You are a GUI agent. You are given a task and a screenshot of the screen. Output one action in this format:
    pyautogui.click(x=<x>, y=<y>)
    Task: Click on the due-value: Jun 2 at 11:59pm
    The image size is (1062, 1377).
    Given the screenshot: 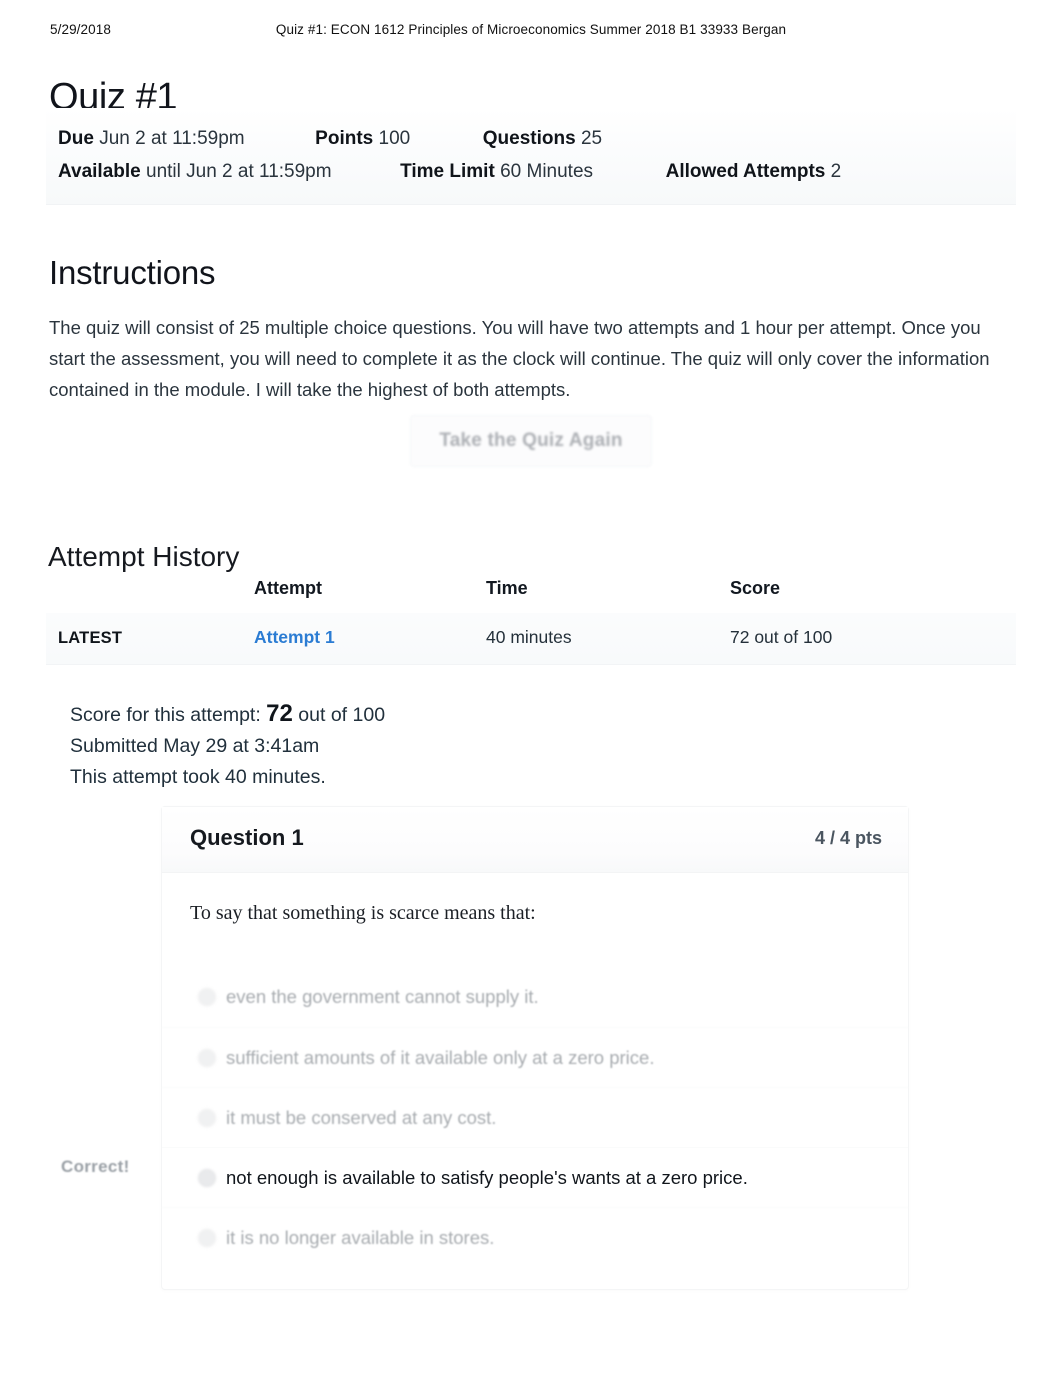 What is the action you would take?
    pyautogui.click(x=172, y=138)
    